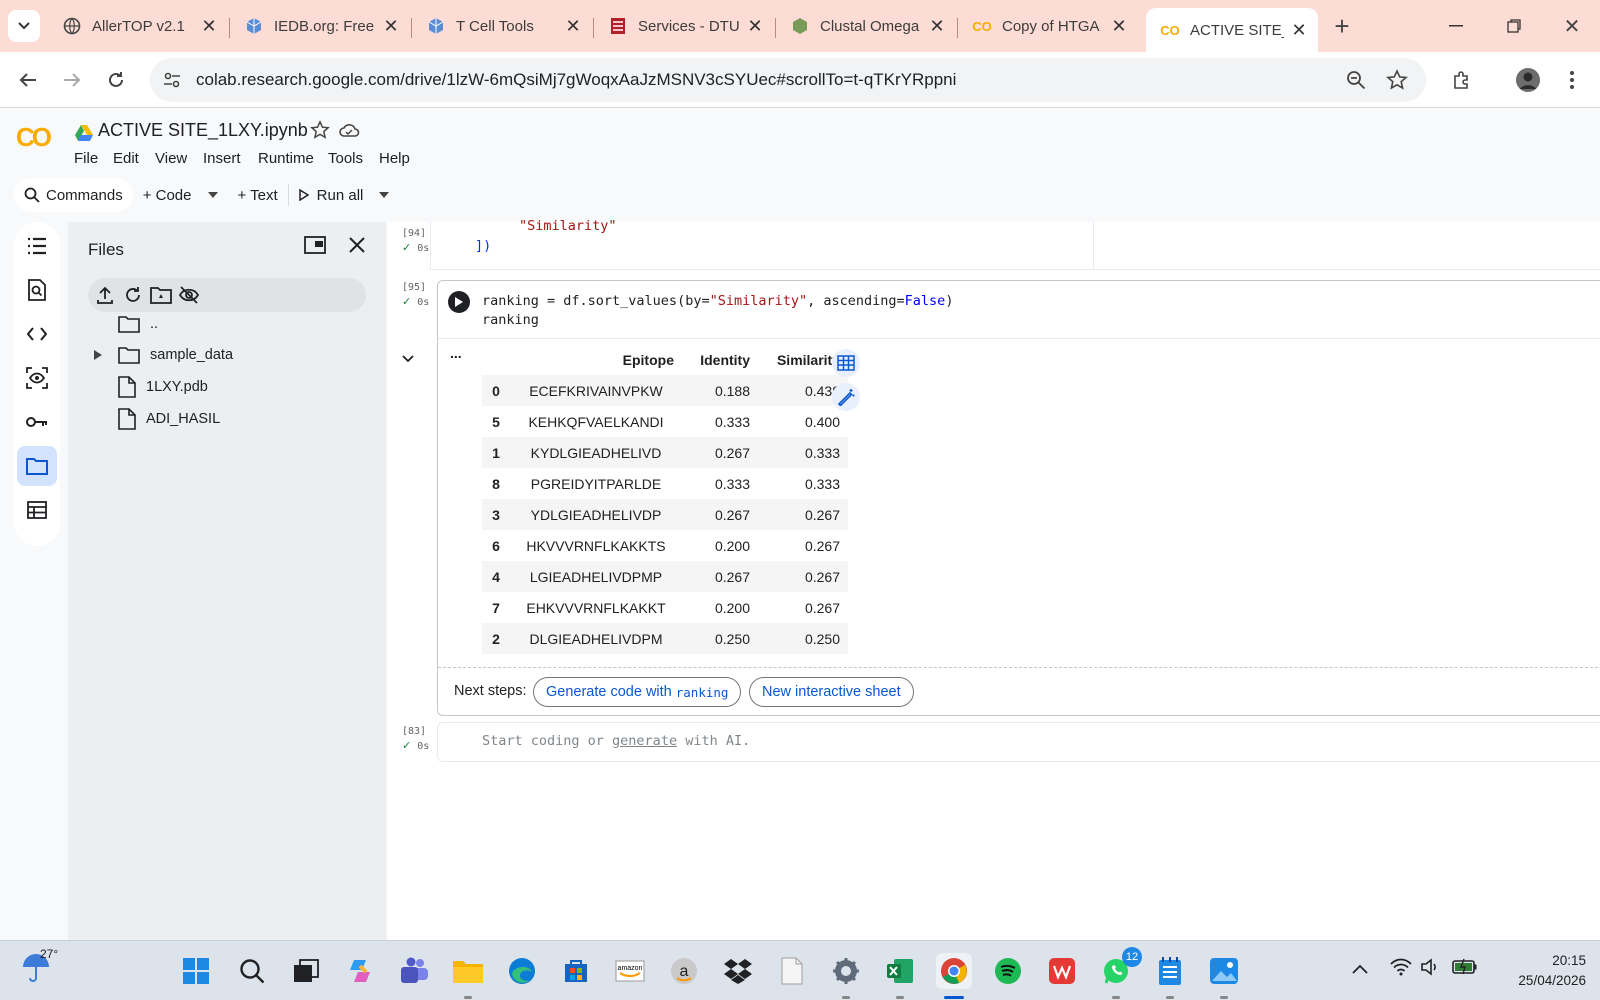  I want to click on menu-help: Help, so click(394, 158).